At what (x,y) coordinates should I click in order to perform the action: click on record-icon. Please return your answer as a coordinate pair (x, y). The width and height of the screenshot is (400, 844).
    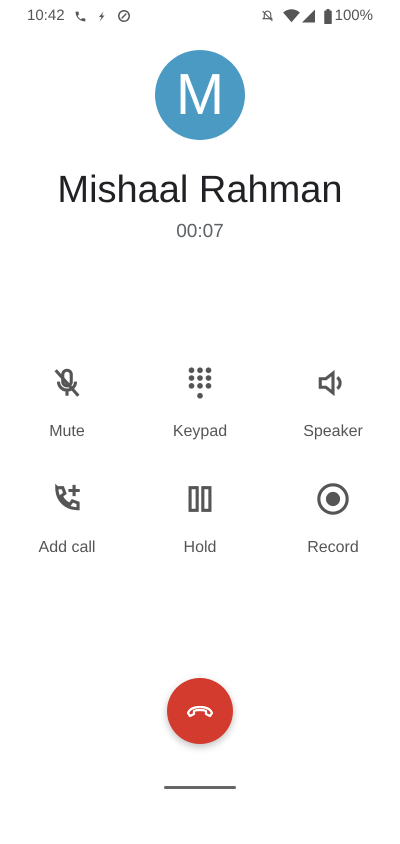
    Looking at the image, I should click on (333, 499).